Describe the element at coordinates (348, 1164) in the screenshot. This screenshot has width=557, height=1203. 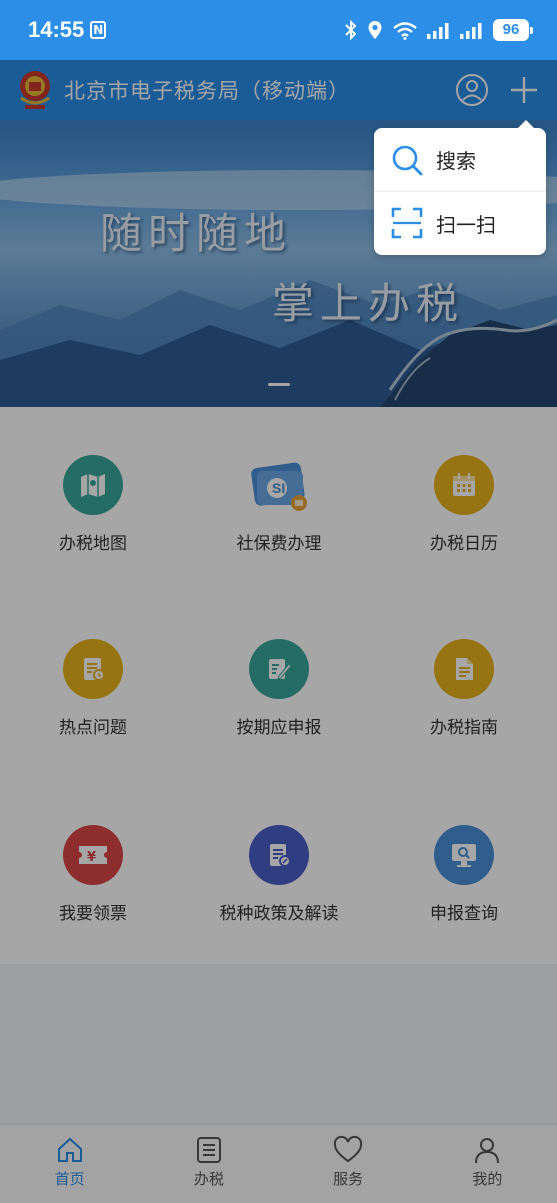
I see `nav-item-service: 服务` at that location.